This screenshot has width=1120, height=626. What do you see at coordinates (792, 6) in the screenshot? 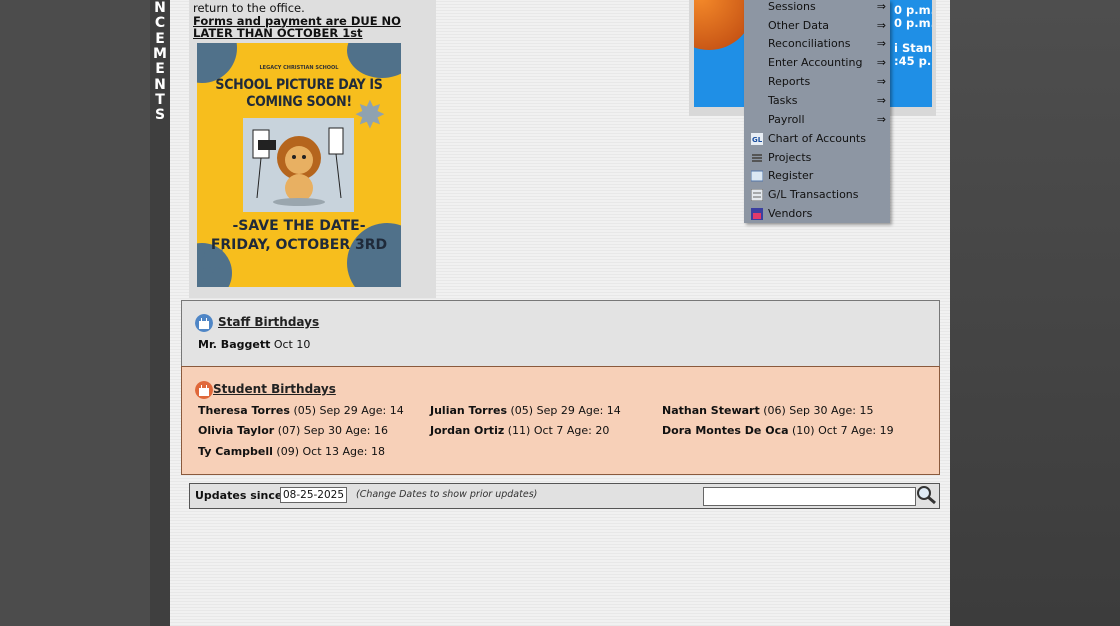
I see `menu-item-label: Sessions` at bounding box center [792, 6].